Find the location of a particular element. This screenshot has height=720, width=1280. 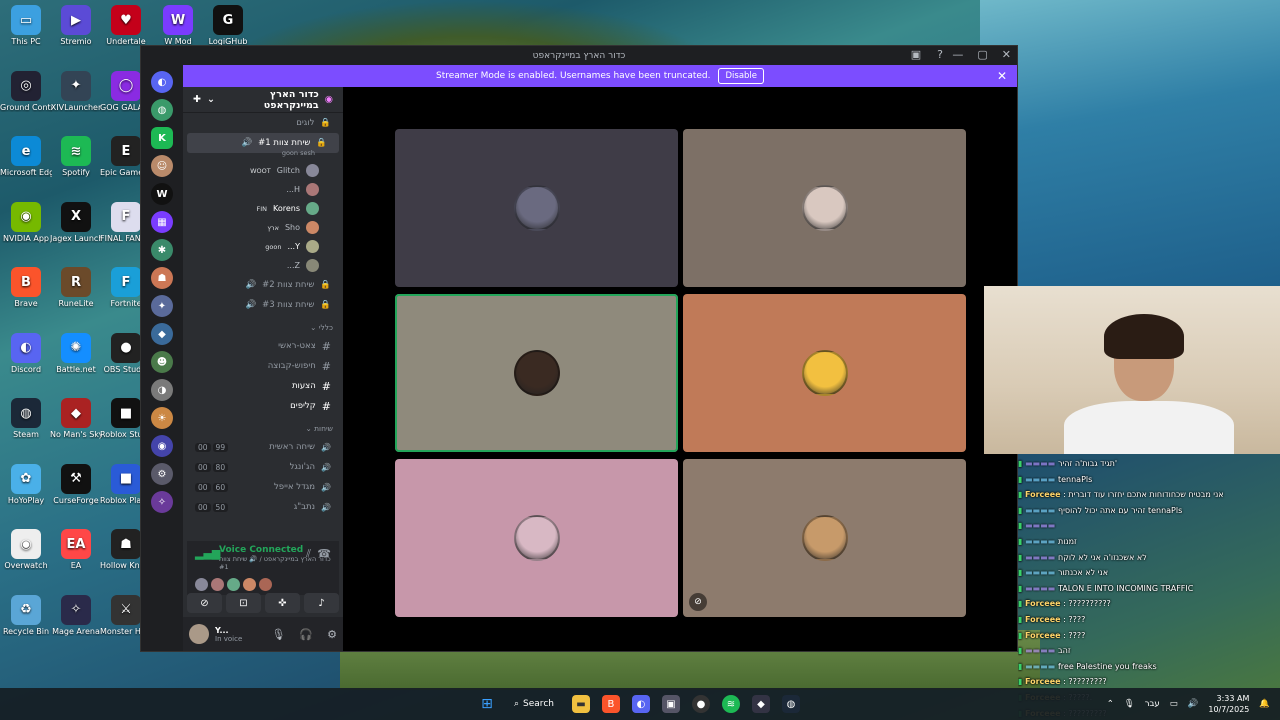

server-icon: ◆ is located at coordinates (162, 334).